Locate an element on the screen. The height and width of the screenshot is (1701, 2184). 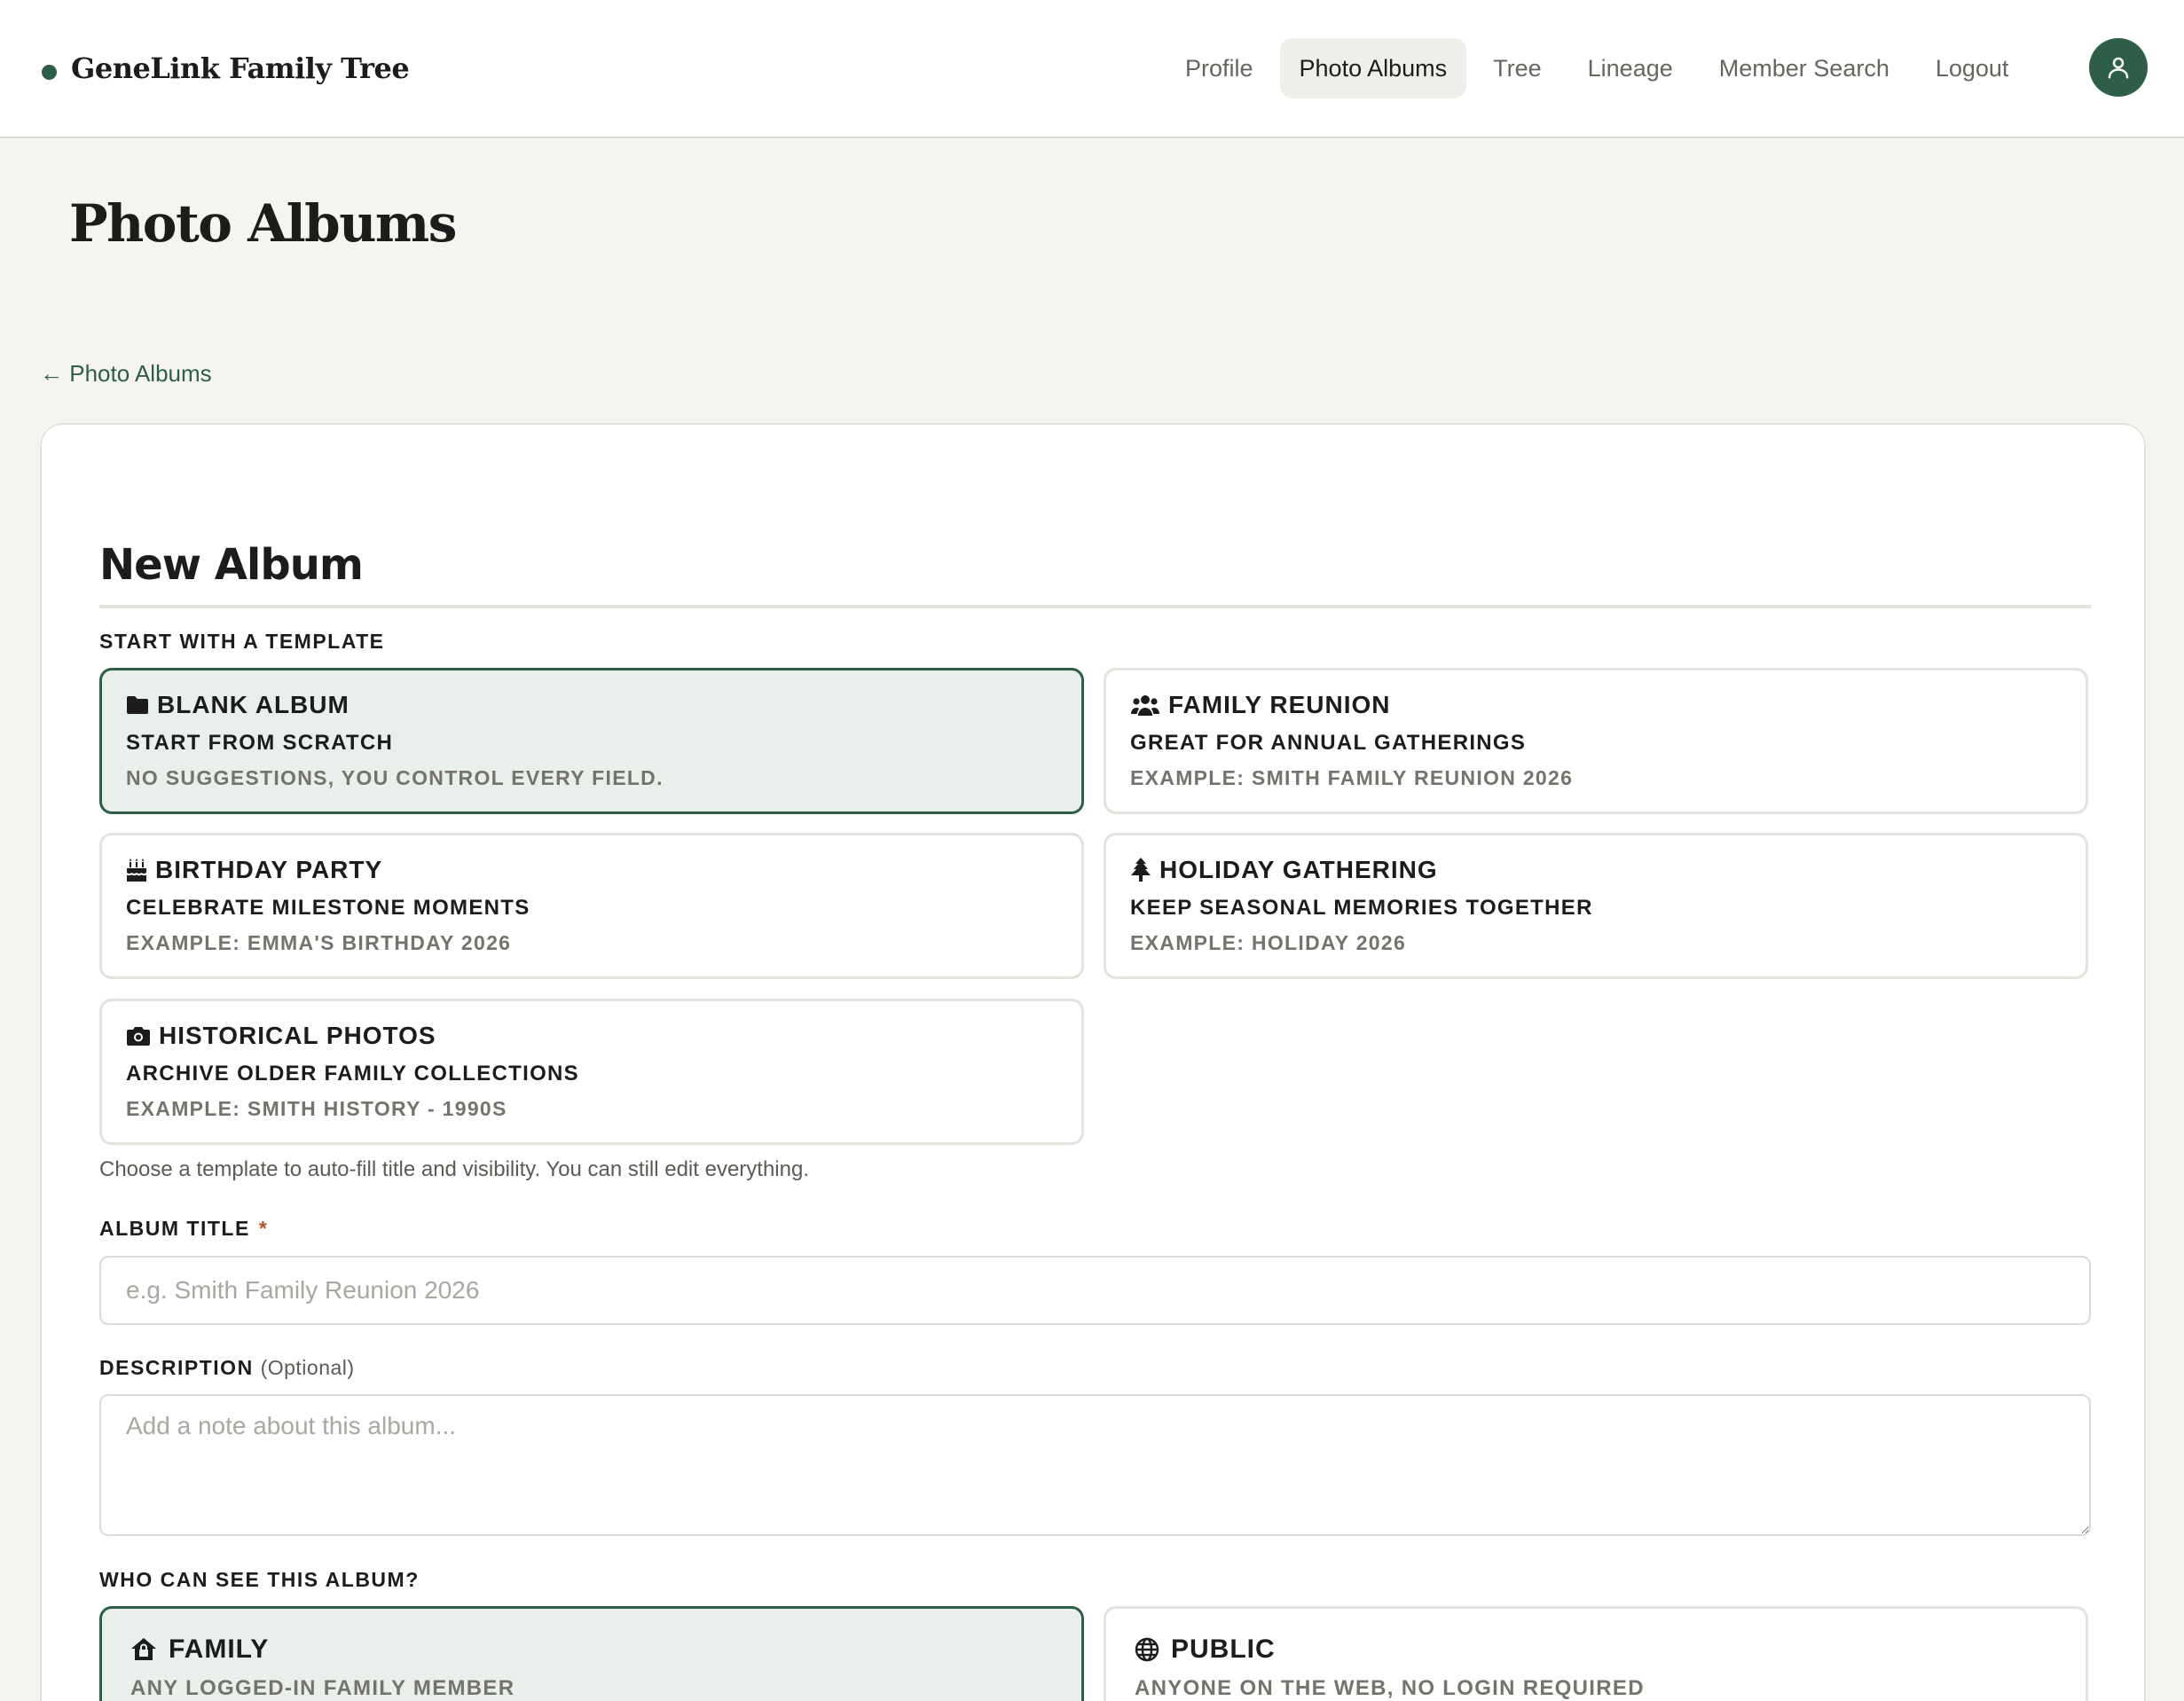
title-divider is located at coordinates (1095, 606).